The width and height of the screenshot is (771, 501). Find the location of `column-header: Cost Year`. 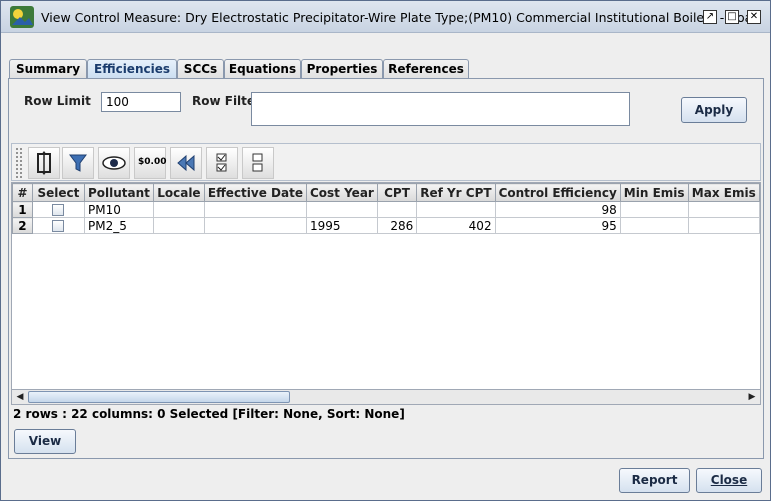

column-header: Cost Year is located at coordinates (341, 192).